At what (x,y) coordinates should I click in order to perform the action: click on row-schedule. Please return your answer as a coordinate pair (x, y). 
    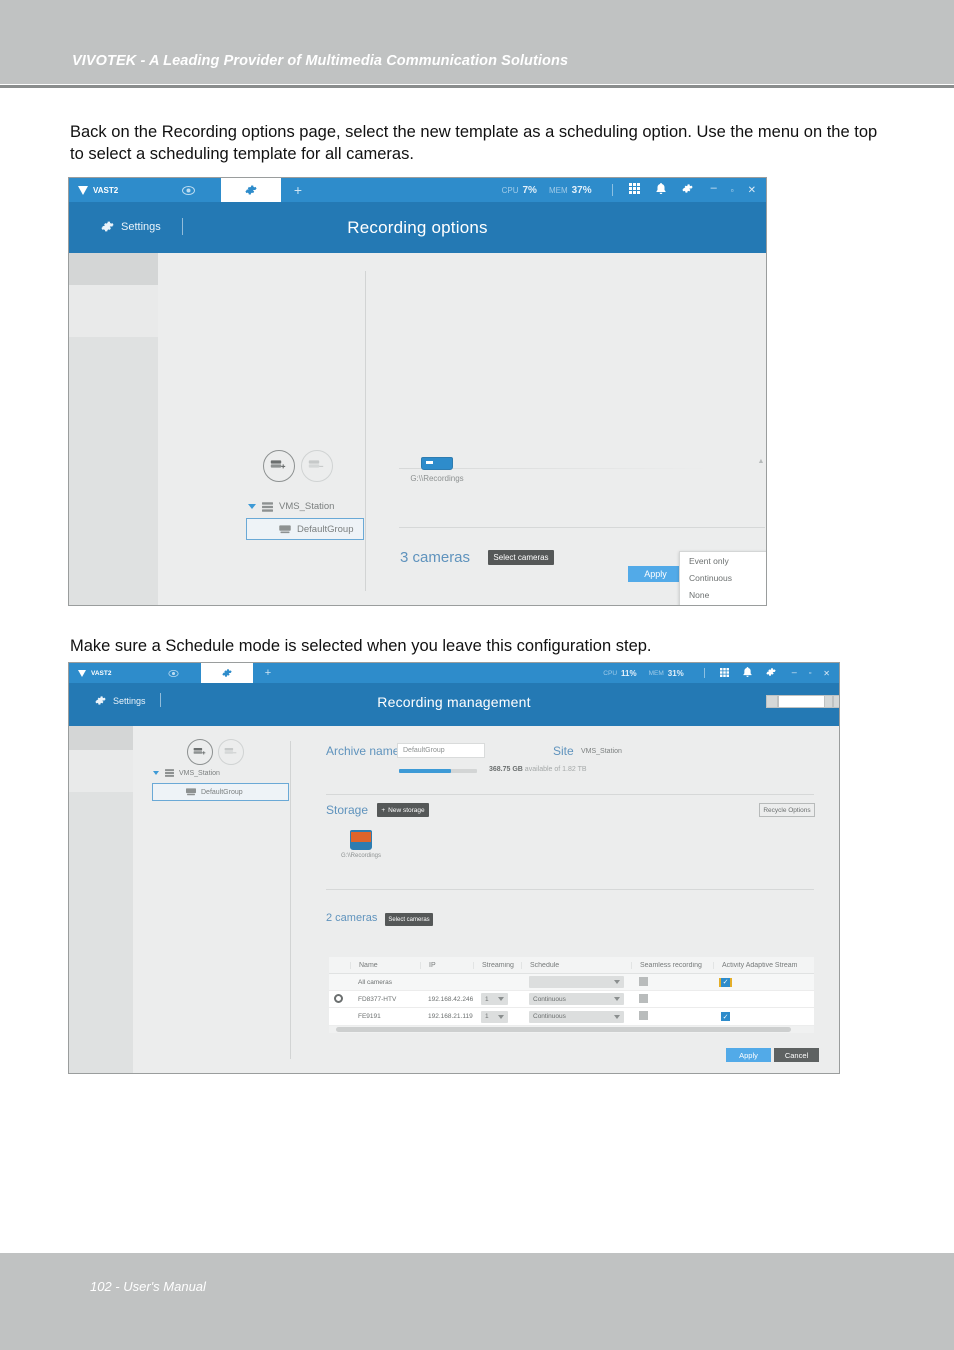
    Looking at the image, I should click on (576, 982).